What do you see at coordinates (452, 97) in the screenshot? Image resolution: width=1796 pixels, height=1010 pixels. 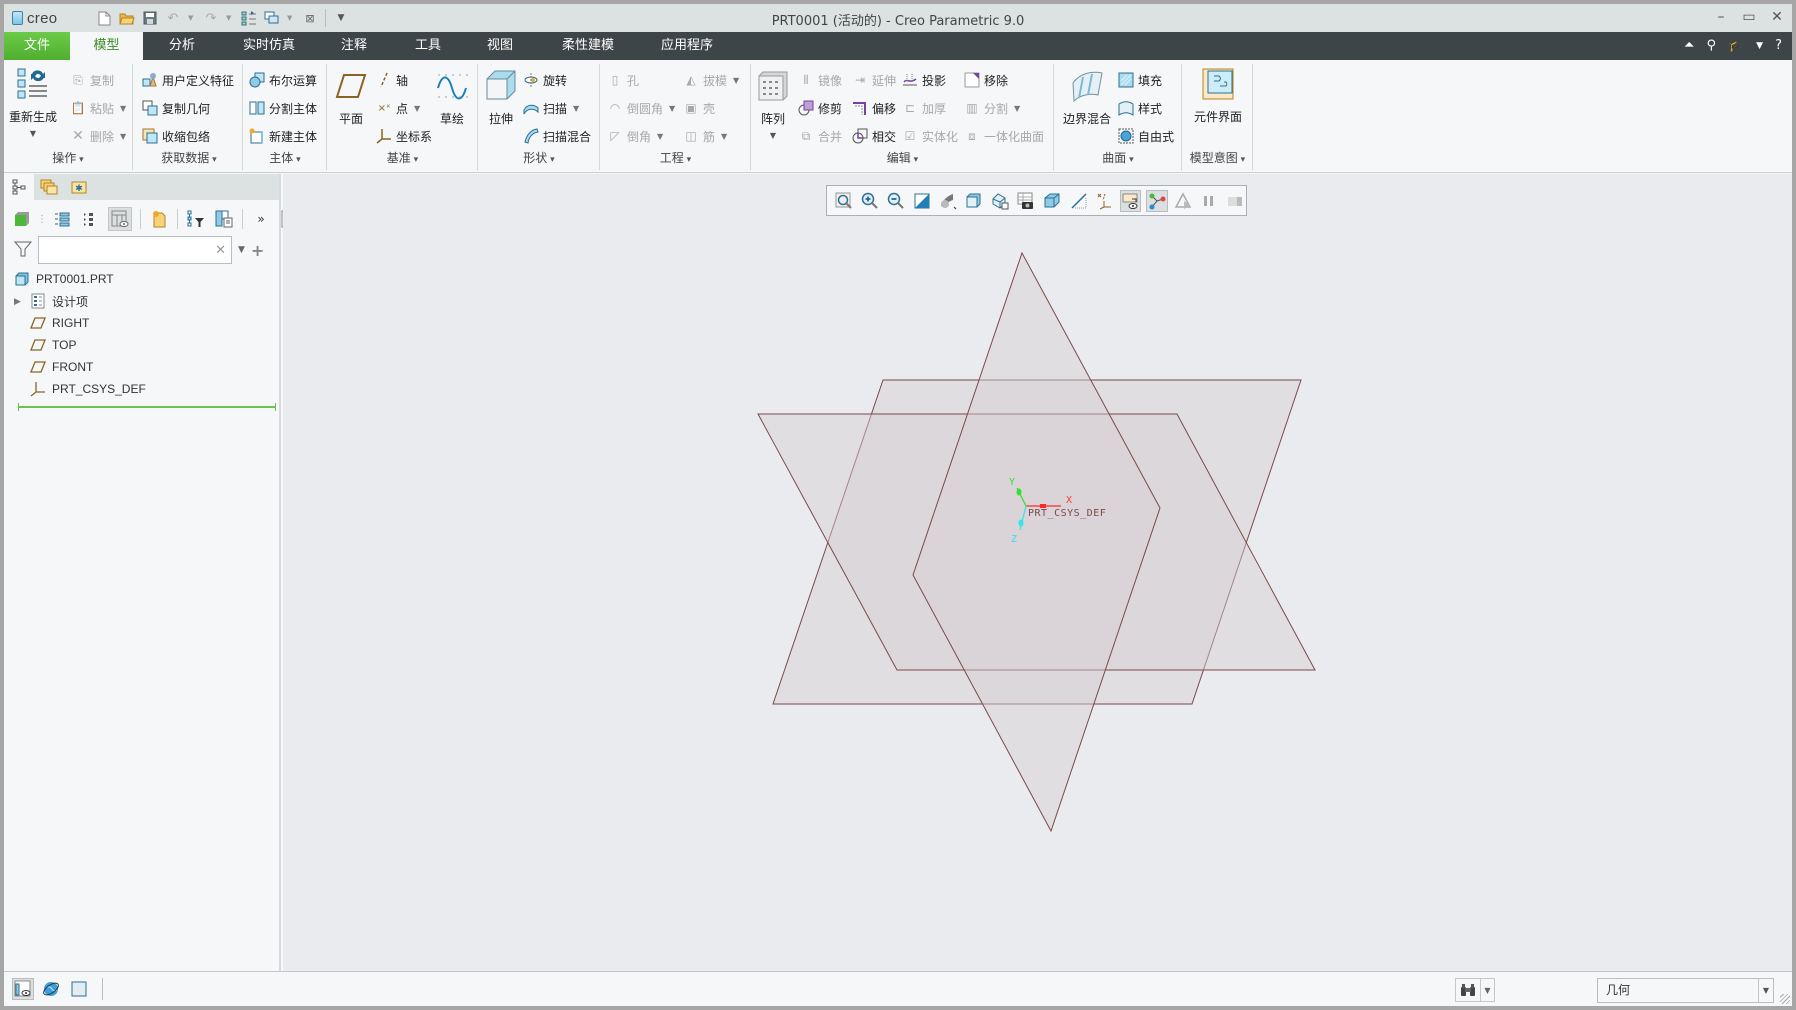 I see `sketch-button: 草绘` at bounding box center [452, 97].